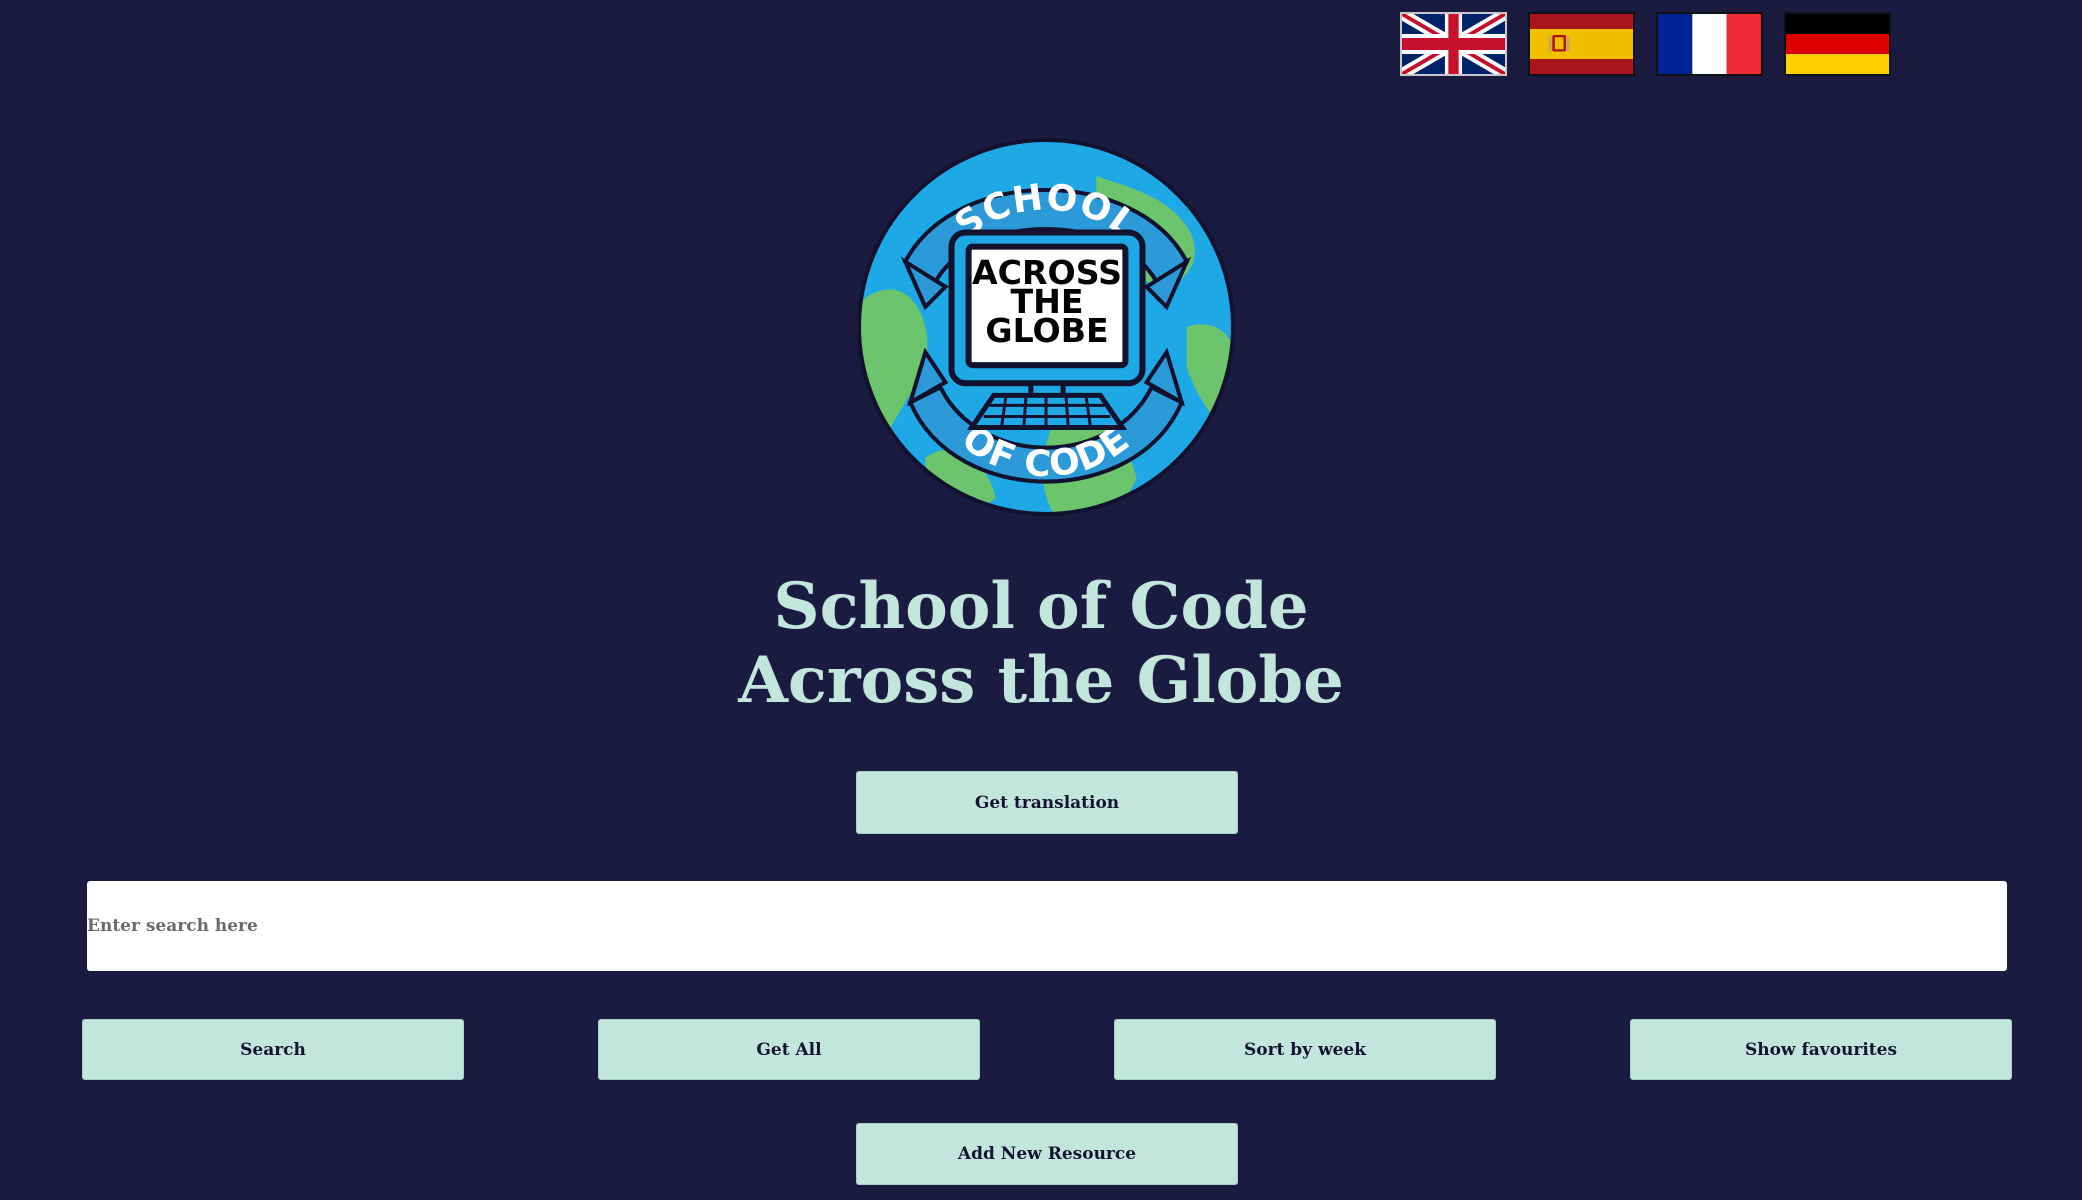 Image resolution: width=2082 pixels, height=1200 pixels. What do you see at coordinates (1645, 44) in the screenshot?
I see `language-flags` at bounding box center [1645, 44].